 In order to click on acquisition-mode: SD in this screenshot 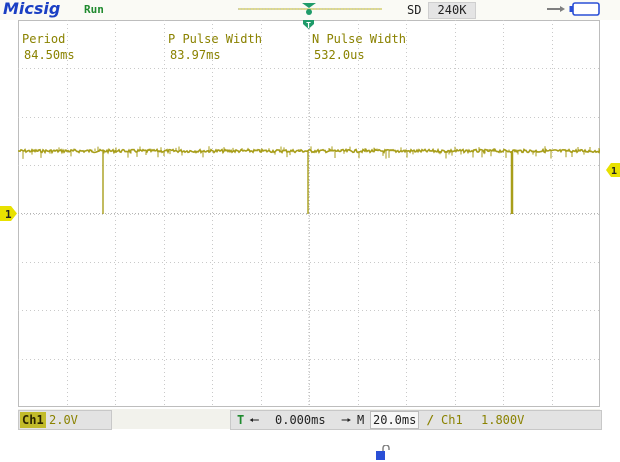, I will do `click(414, 10)`.